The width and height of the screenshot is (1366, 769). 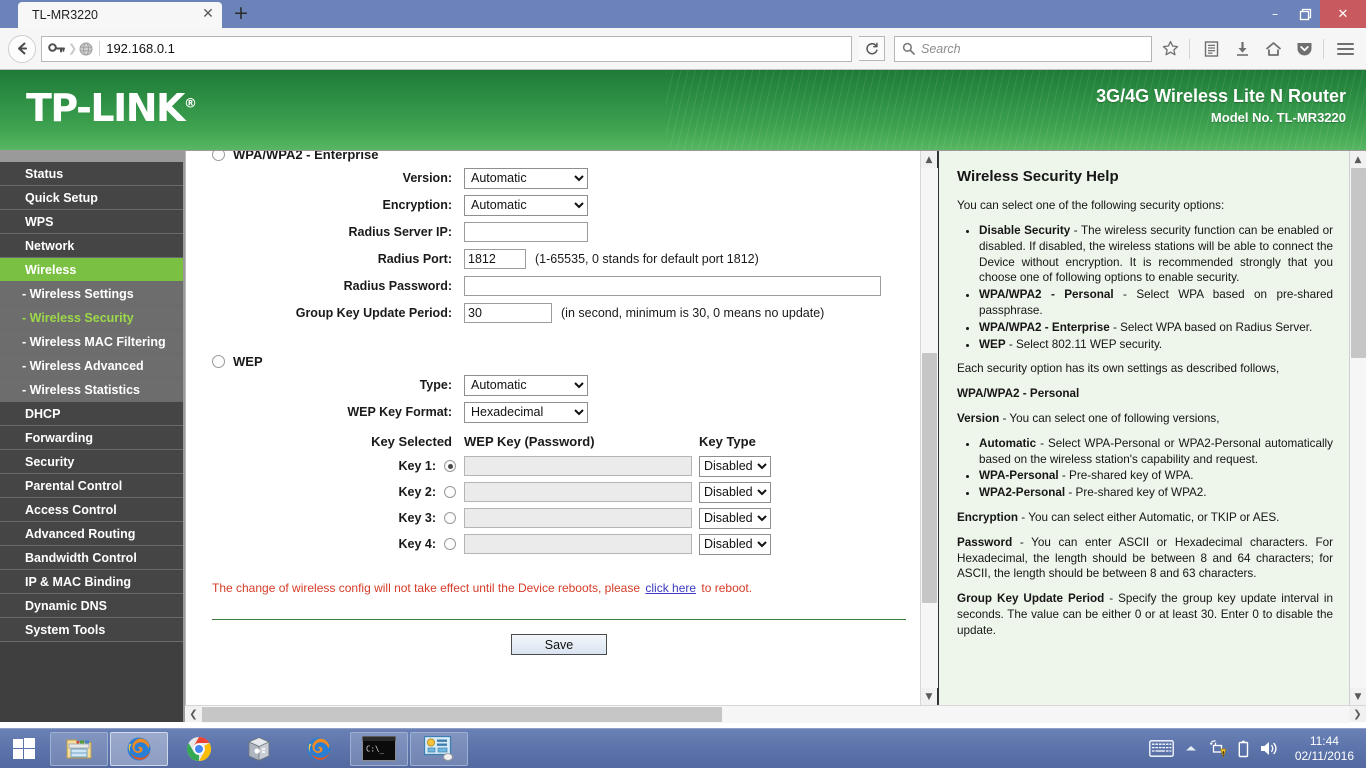 What do you see at coordinates (91, 438) in the screenshot?
I see `sidebar-item-forwarding: Forwarding` at bounding box center [91, 438].